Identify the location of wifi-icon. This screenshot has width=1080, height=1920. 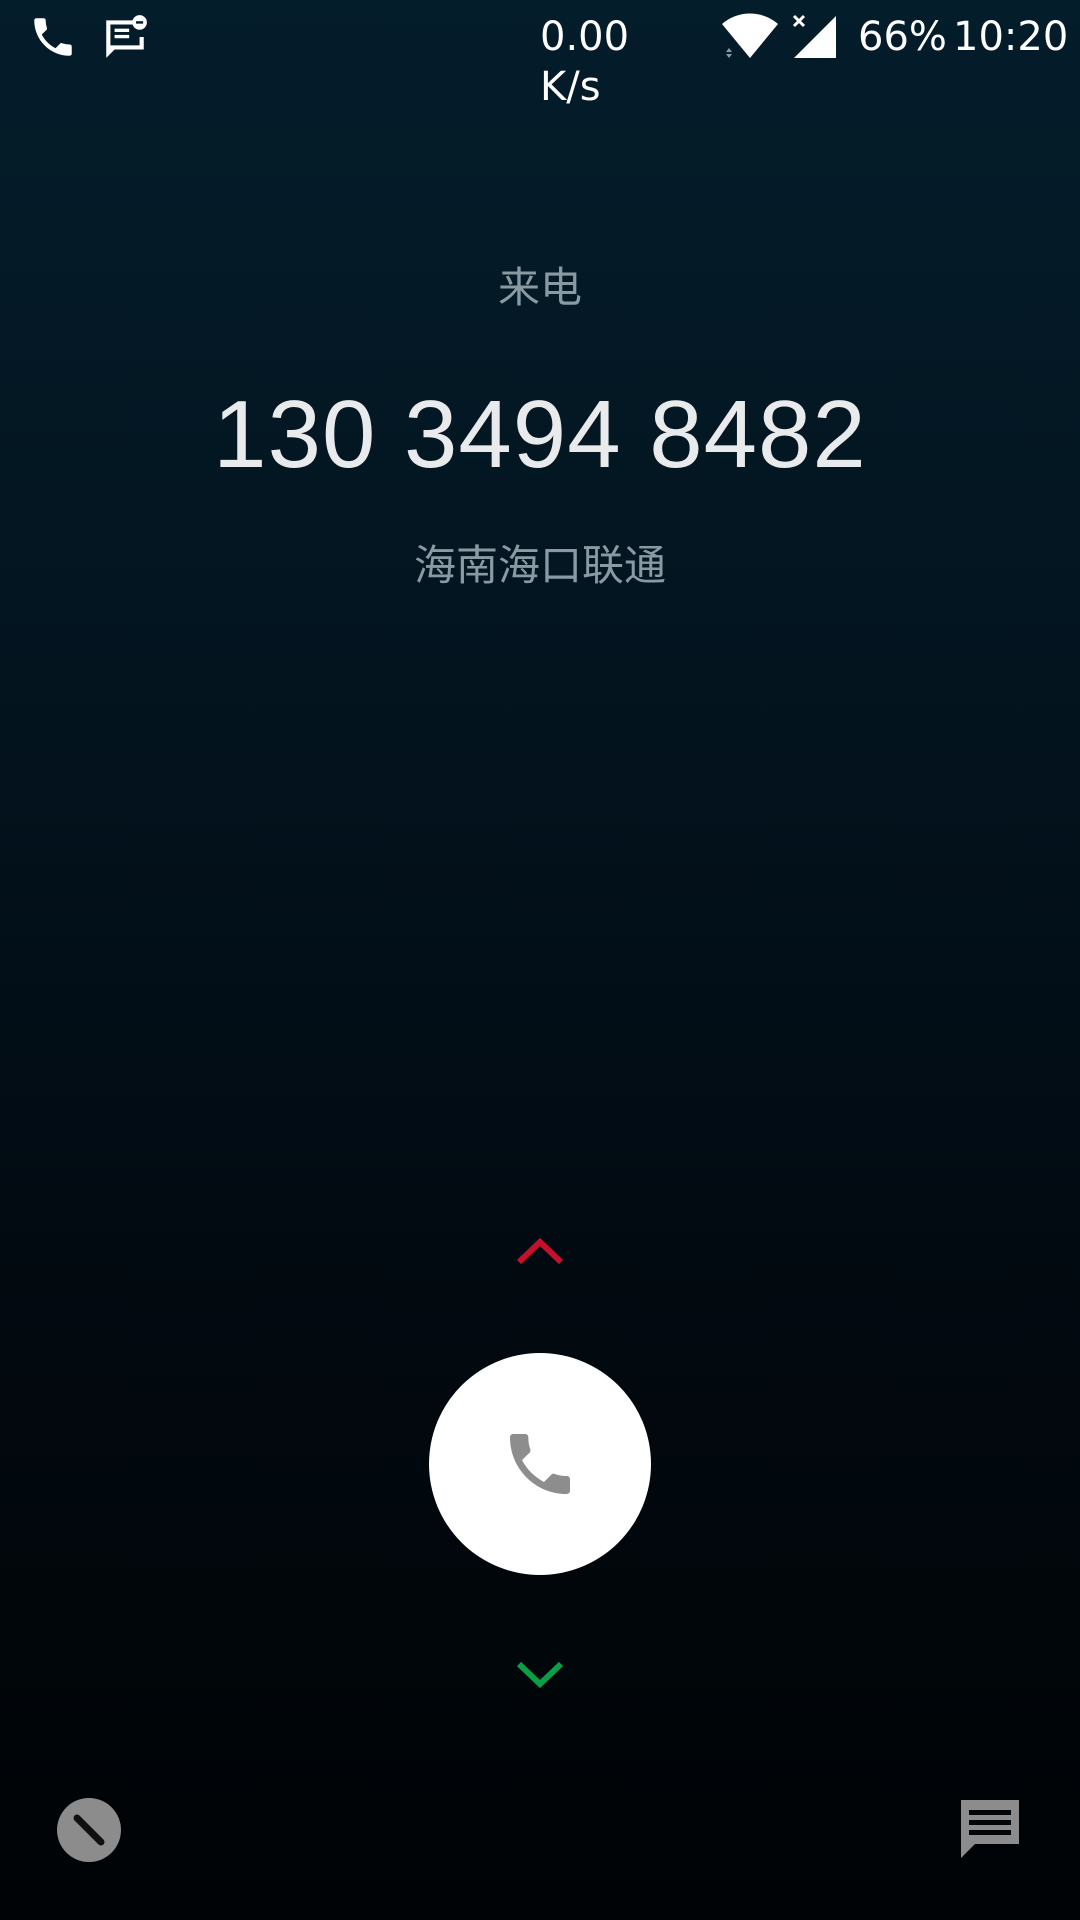
(750, 37).